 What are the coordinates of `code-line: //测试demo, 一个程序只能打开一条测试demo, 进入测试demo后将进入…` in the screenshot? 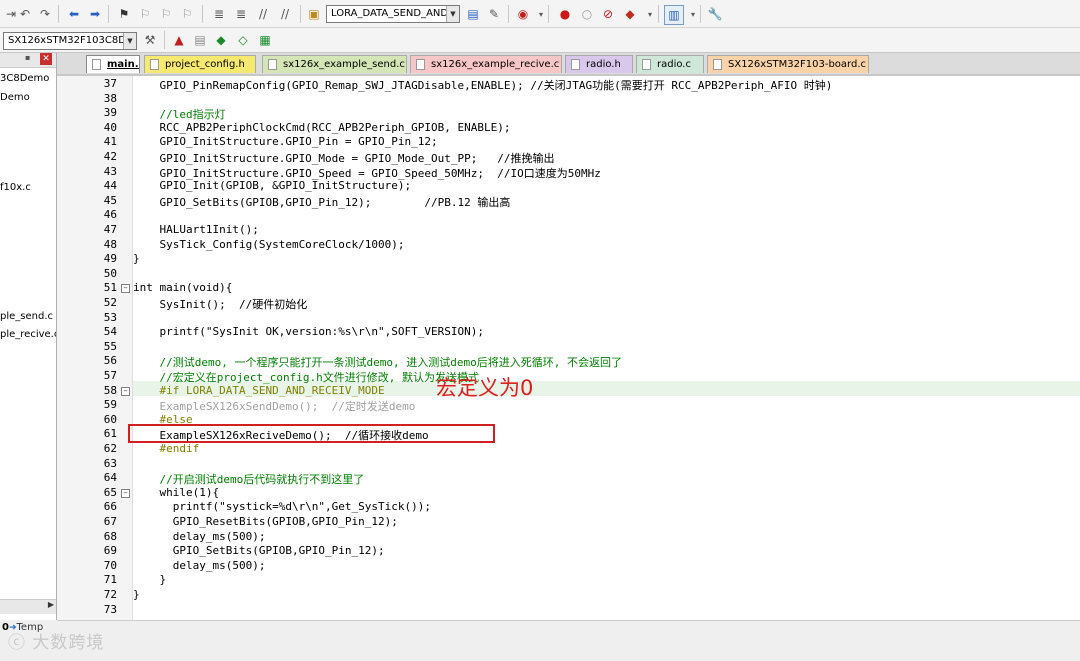 It's located at (377, 362).